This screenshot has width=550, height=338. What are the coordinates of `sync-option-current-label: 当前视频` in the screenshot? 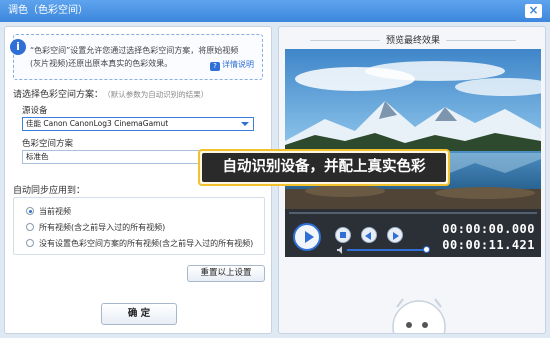 It's located at (55, 211).